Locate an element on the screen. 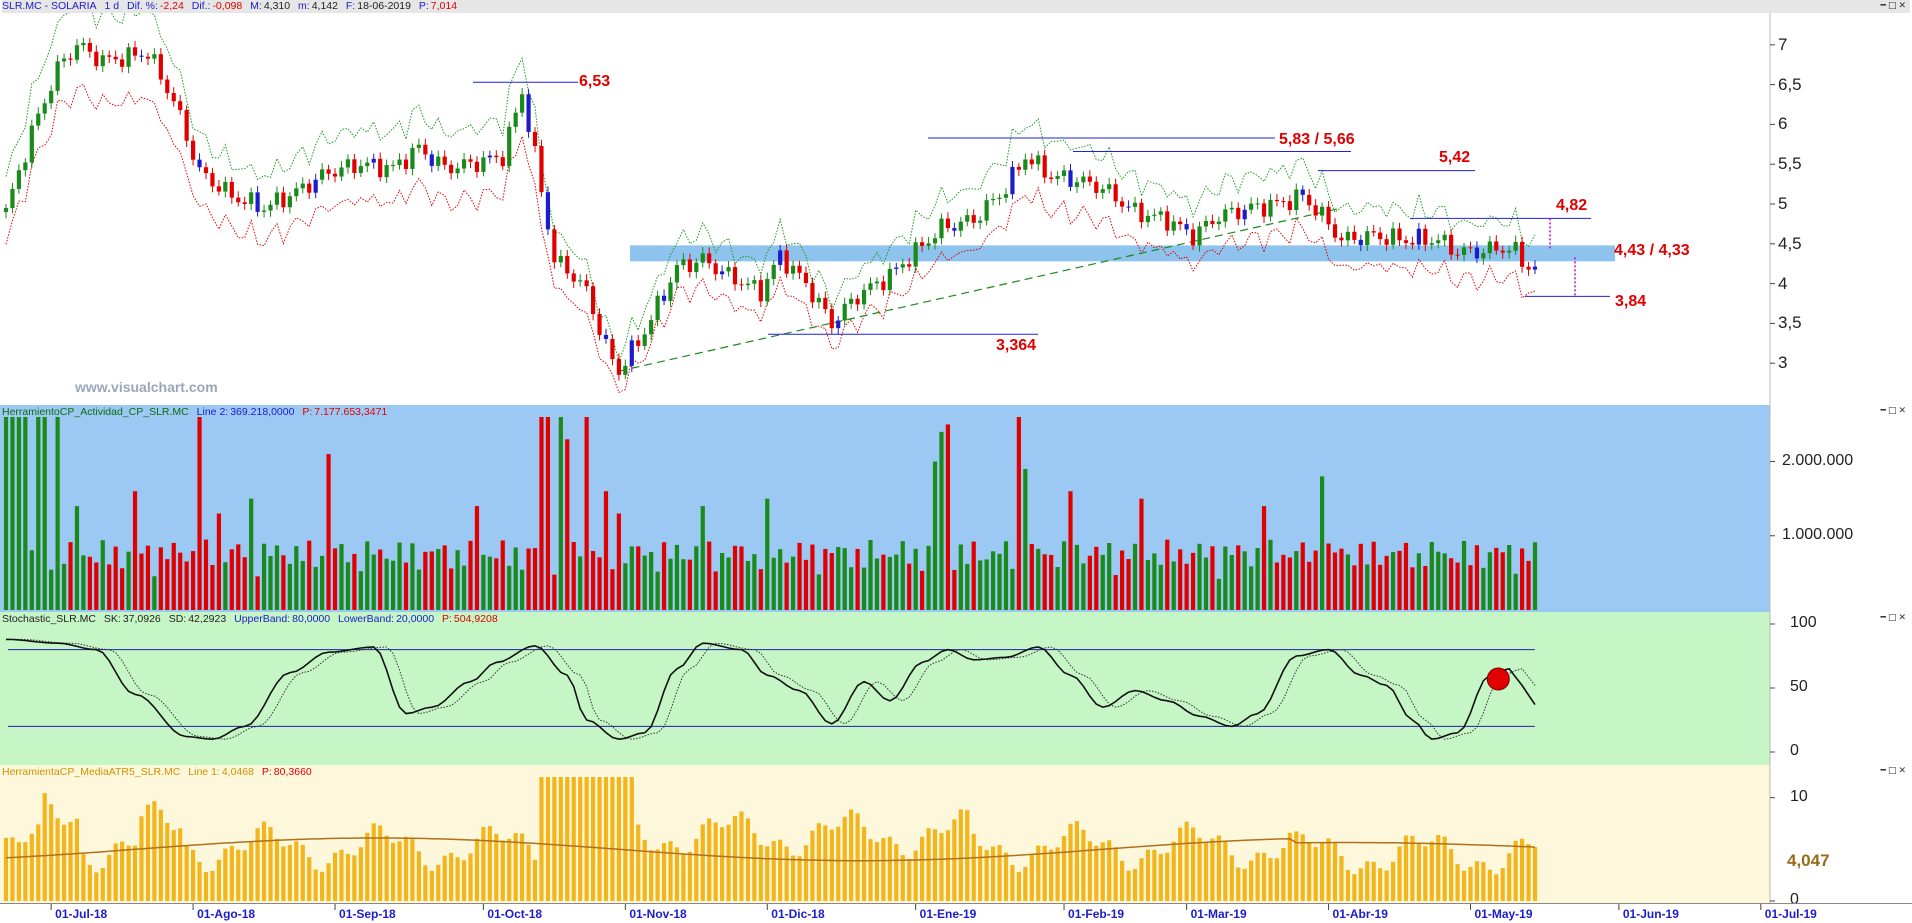 The image size is (1912, 923). atr-chart is located at coordinates (956, 834).